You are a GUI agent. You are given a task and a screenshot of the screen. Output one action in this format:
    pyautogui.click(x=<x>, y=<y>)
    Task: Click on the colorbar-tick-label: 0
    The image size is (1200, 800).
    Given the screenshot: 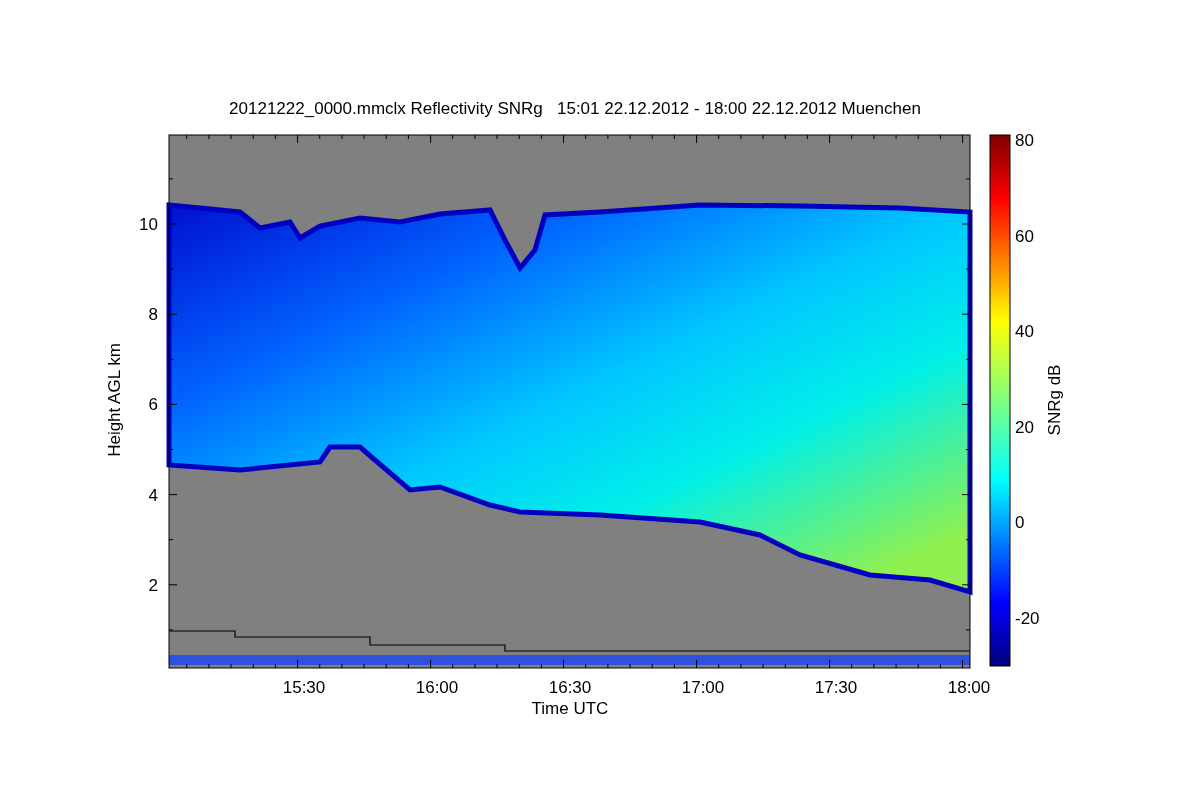 What is the action you would take?
    pyautogui.click(x=1020, y=523)
    